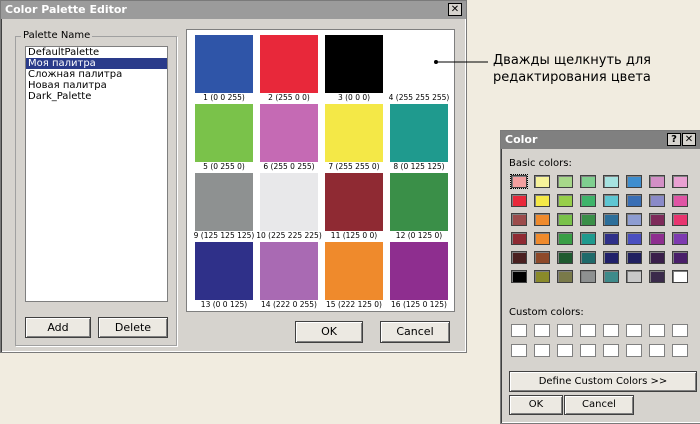 Image resolution: width=700 pixels, height=424 pixels. I want to click on palette-list-item: Моя палитра, so click(96, 63).